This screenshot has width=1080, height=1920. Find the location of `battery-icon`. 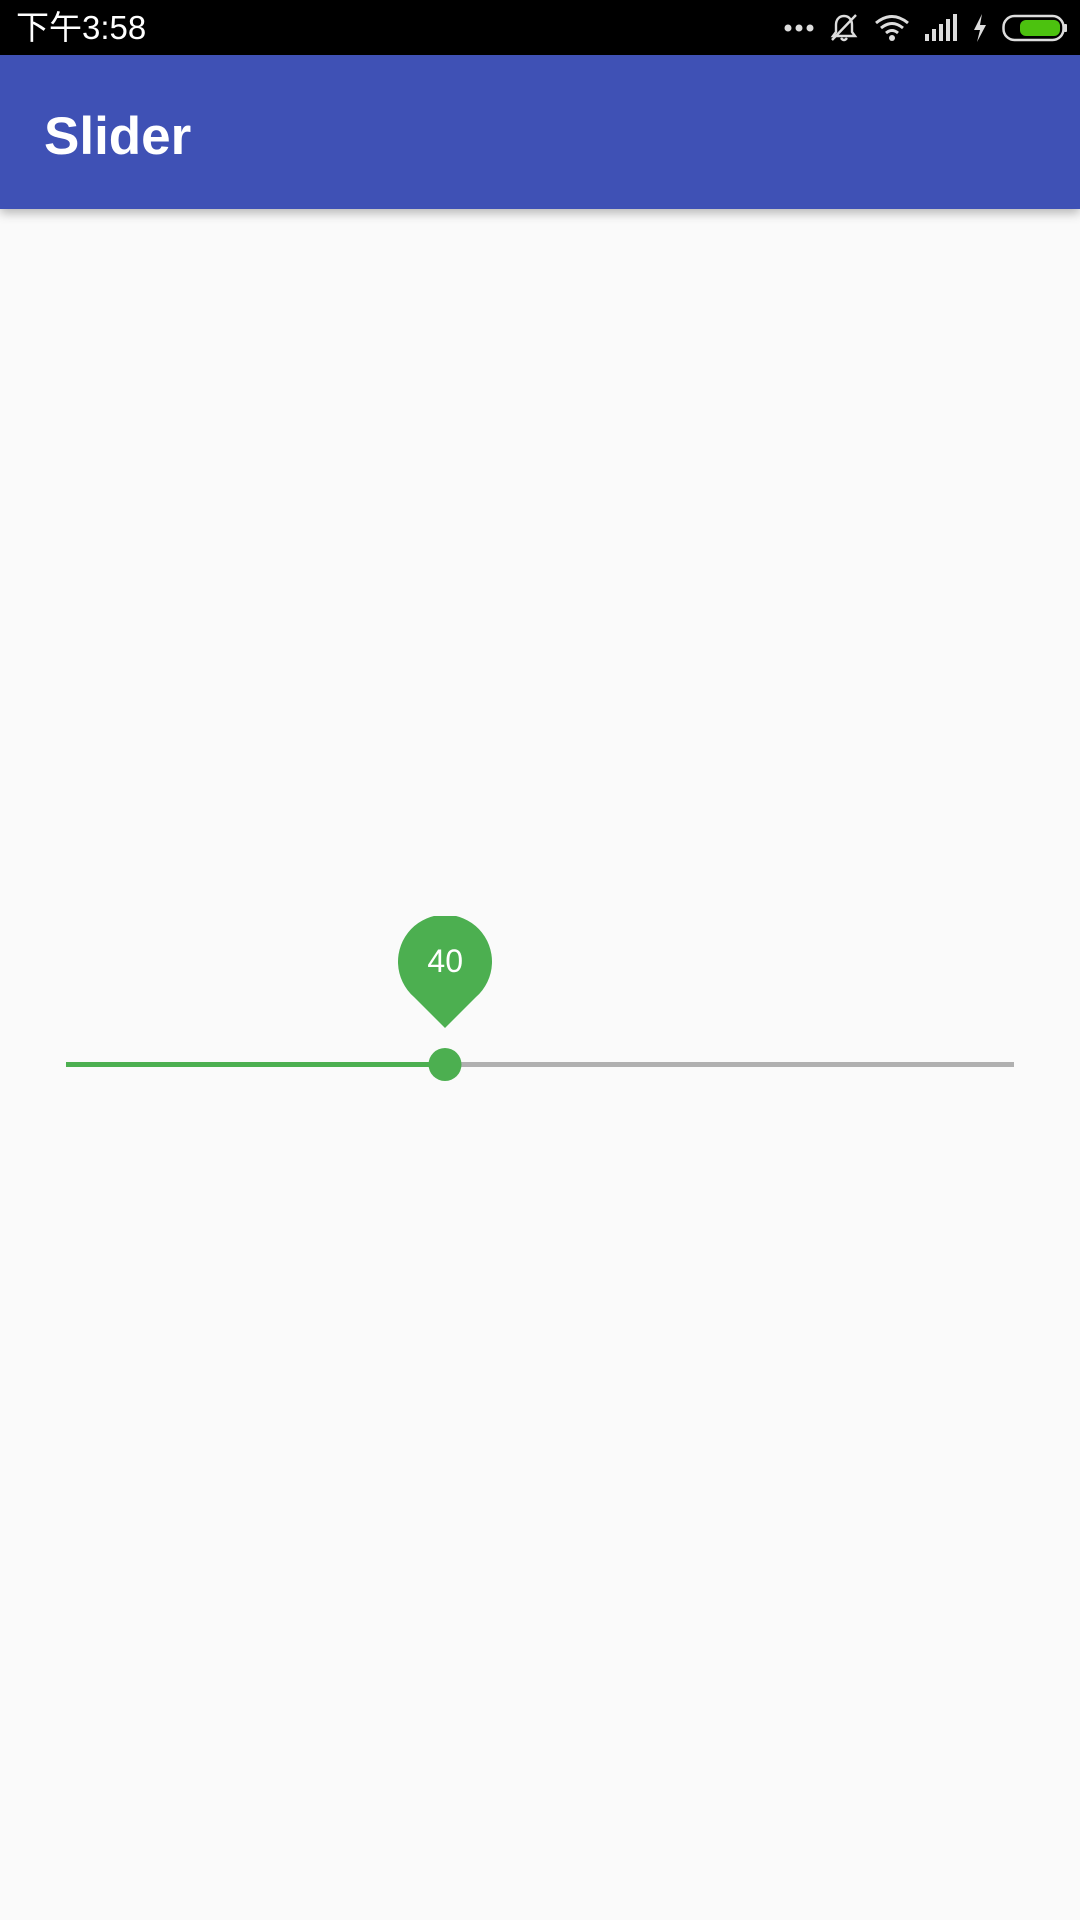

battery-icon is located at coordinates (1035, 28).